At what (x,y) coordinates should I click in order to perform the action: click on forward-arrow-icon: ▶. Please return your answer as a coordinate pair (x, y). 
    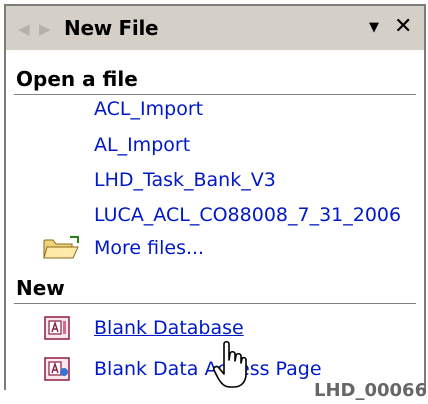
    Looking at the image, I should click on (45, 29).